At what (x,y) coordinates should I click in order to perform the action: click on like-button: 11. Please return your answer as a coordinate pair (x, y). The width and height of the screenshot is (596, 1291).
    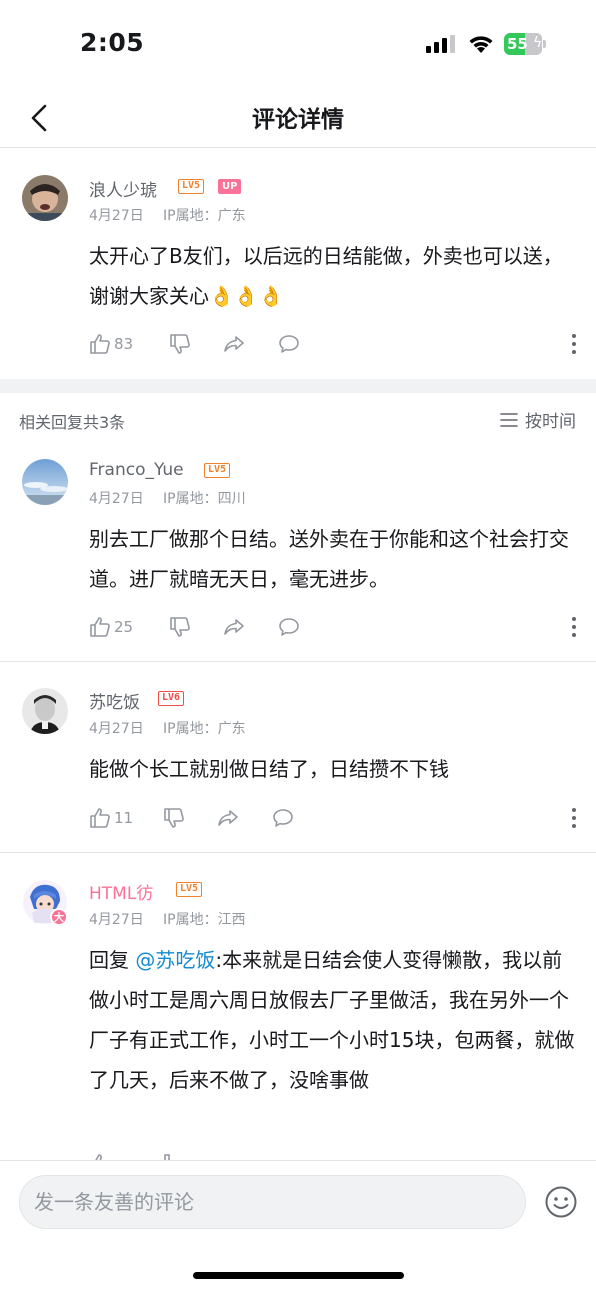
    Looking at the image, I should click on (110, 818).